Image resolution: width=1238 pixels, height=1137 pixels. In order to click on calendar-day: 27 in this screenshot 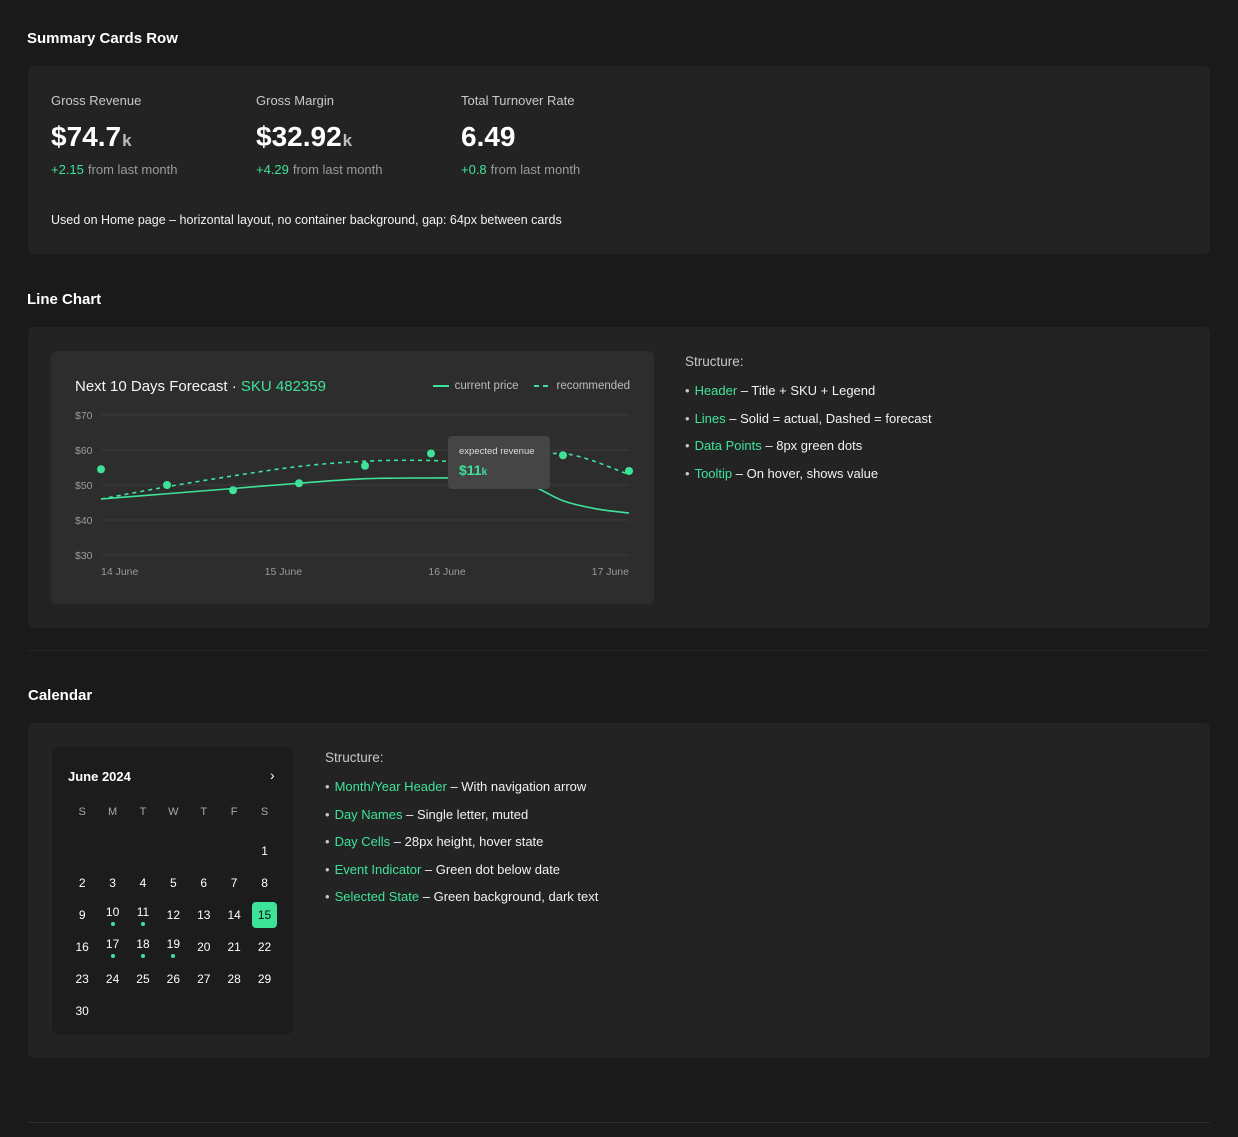, I will do `click(204, 979)`.